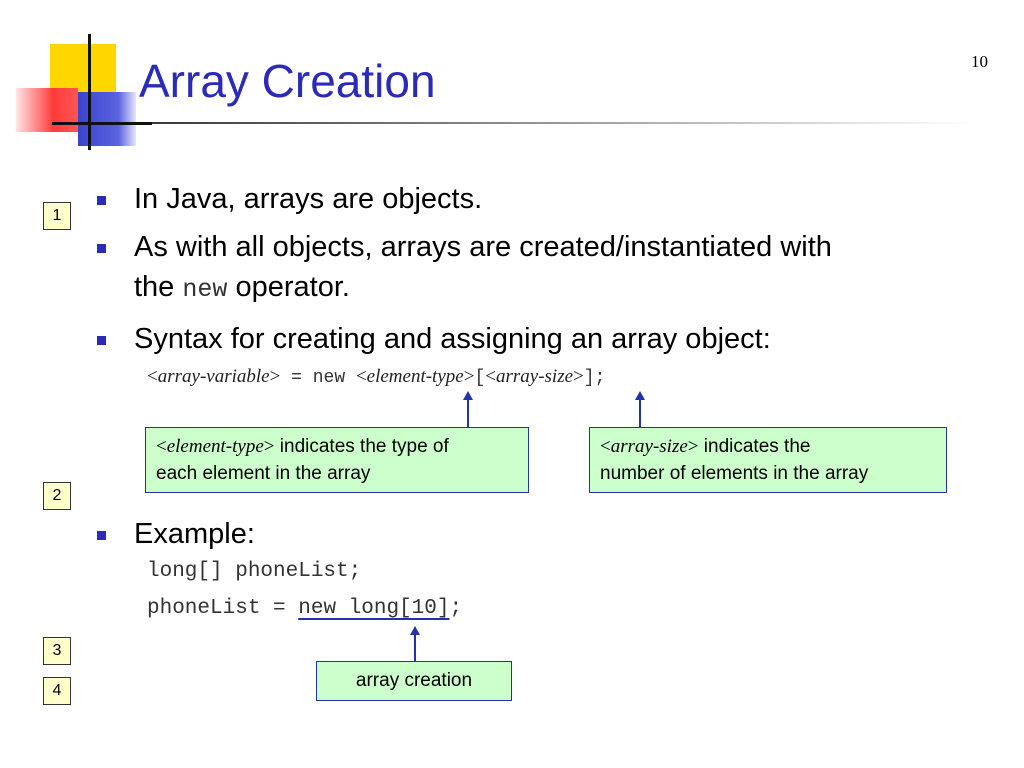  What do you see at coordinates (57, 216) in the screenshot?
I see `marker-1: 1` at bounding box center [57, 216].